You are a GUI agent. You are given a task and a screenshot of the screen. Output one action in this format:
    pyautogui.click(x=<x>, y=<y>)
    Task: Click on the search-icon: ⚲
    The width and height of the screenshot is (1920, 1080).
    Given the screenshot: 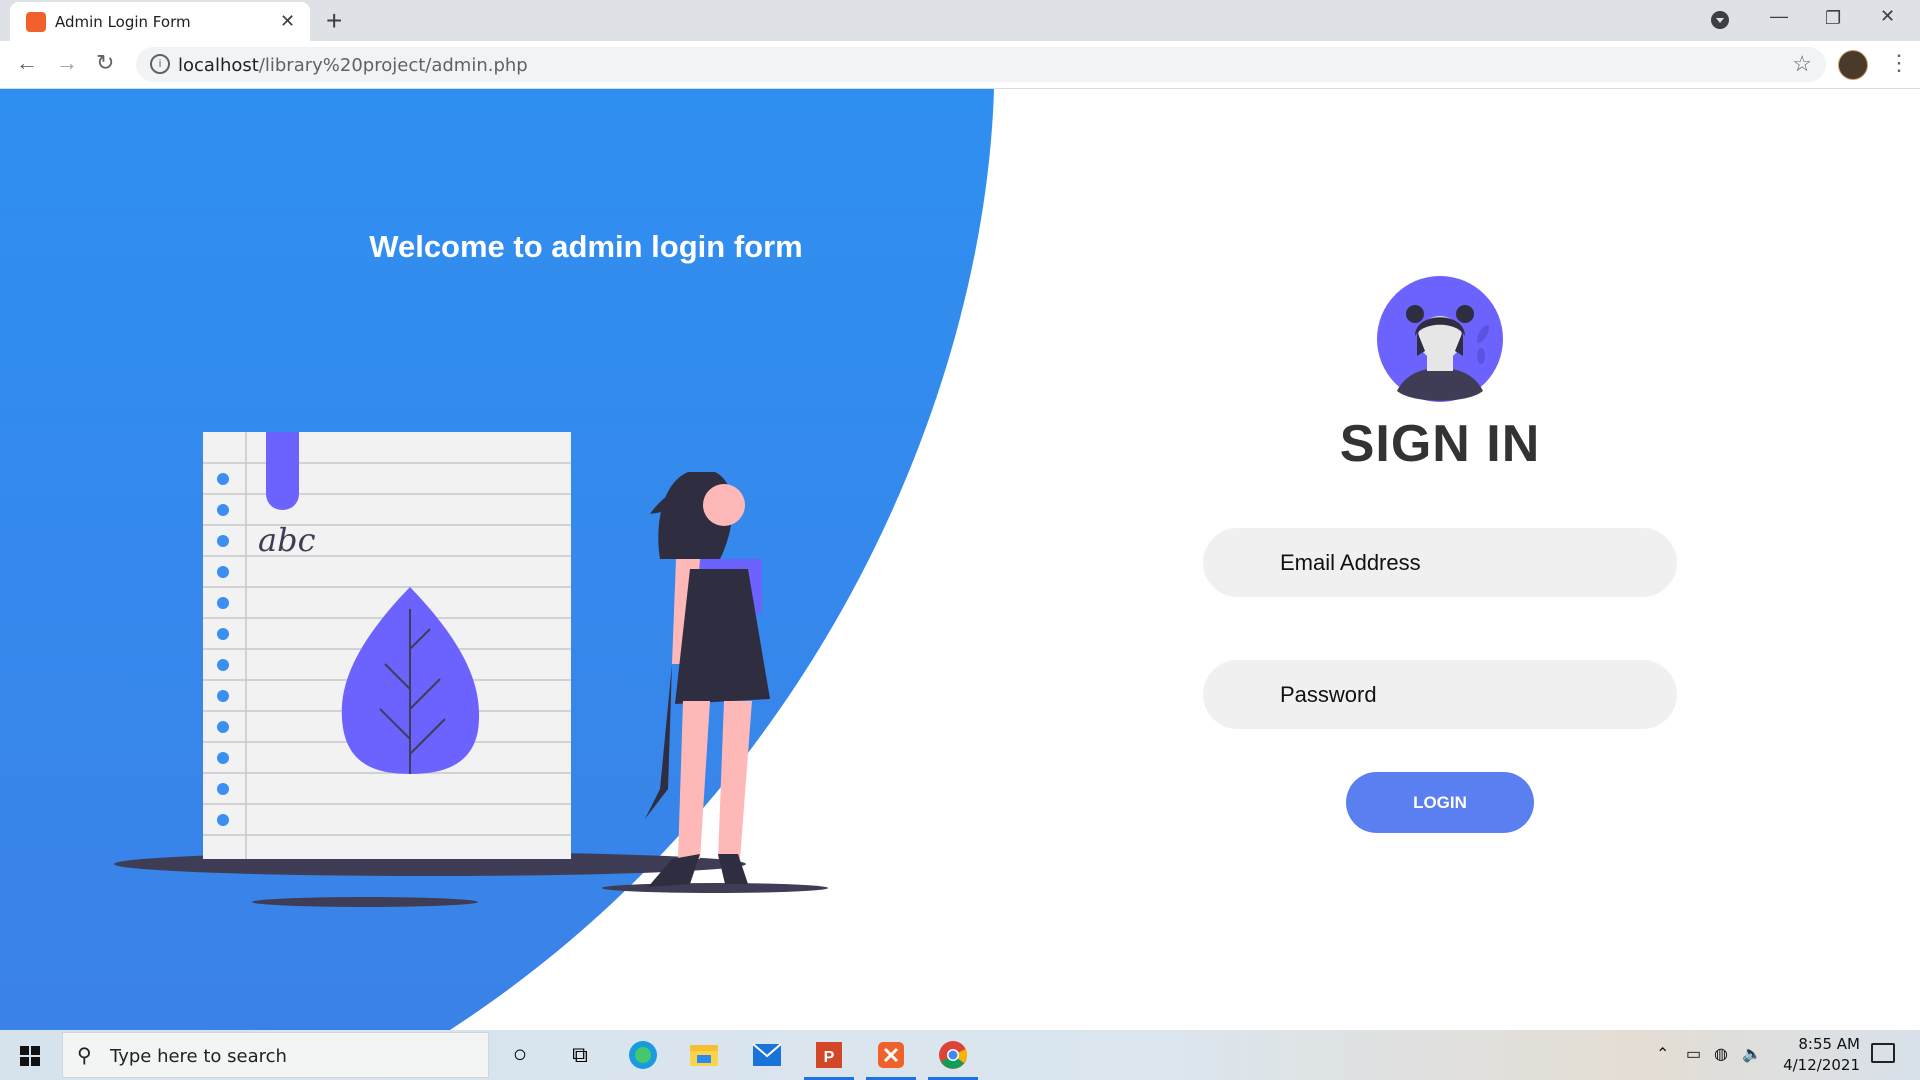 What is the action you would take?
    pyautogui.click(x=84, y=1056)
    